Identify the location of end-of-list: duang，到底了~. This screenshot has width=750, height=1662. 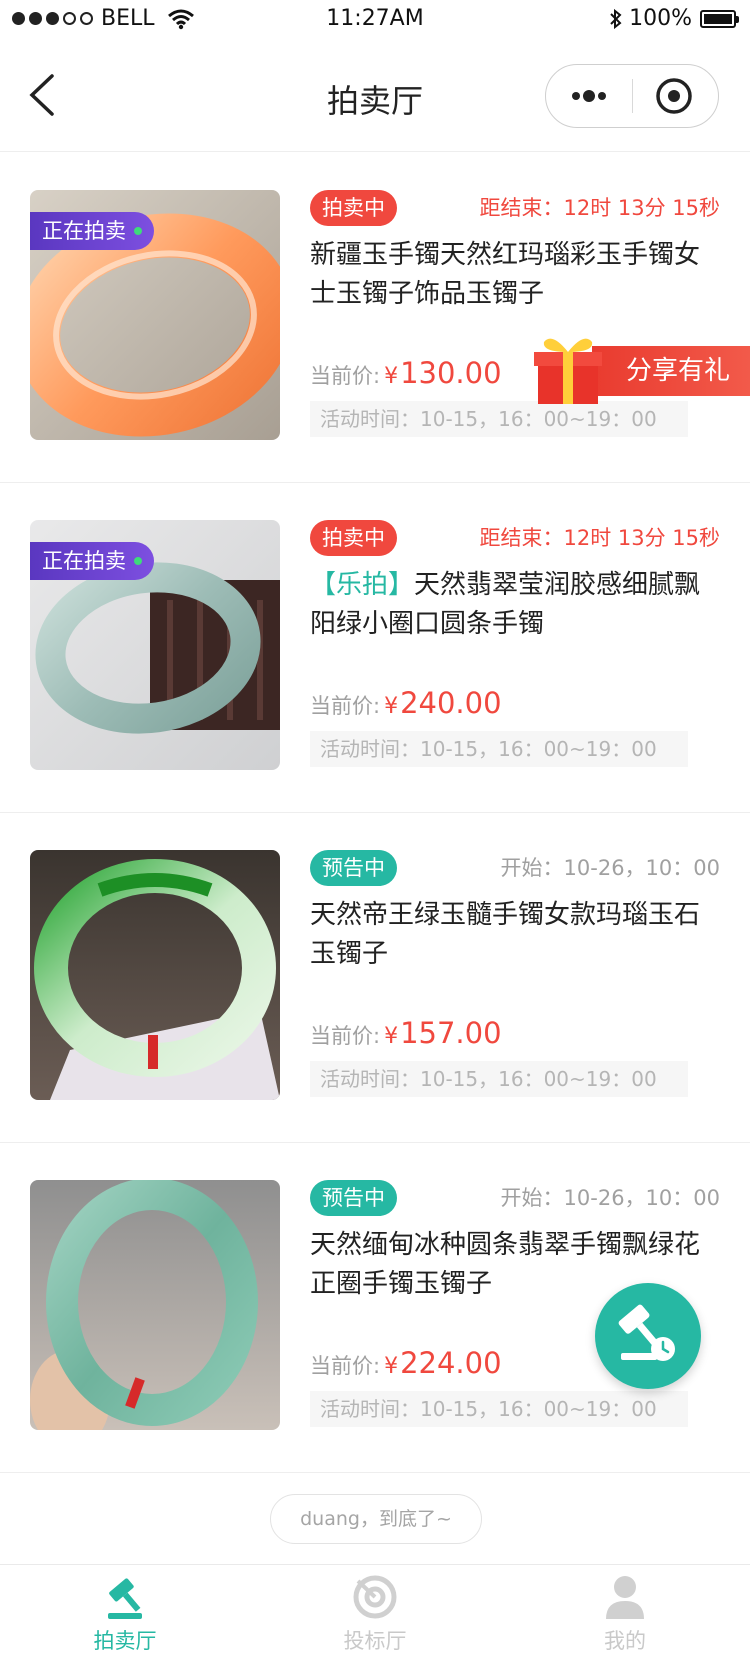
(376, 1519).